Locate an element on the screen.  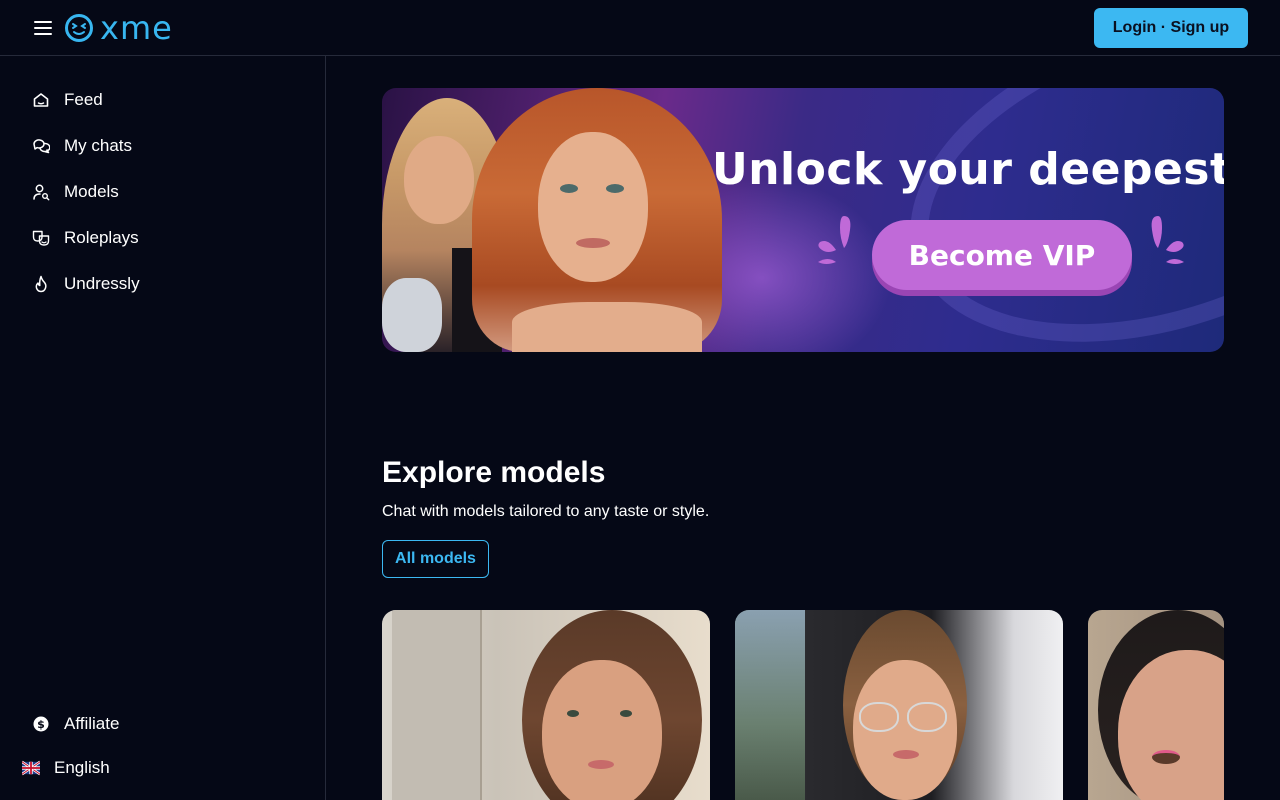
car-window-decoration is located at coordinates (770, 705).